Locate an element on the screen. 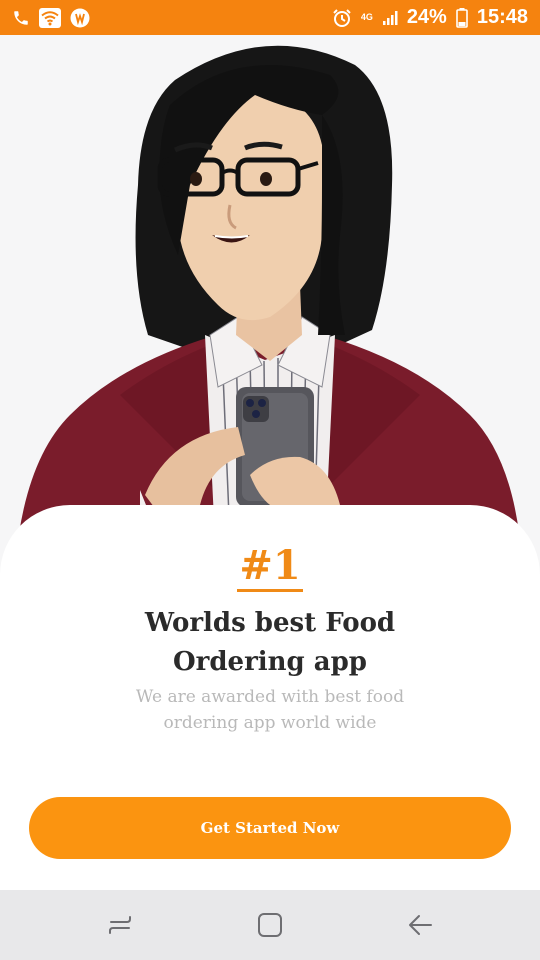  battery-icon is located at coordinates (462, 17).